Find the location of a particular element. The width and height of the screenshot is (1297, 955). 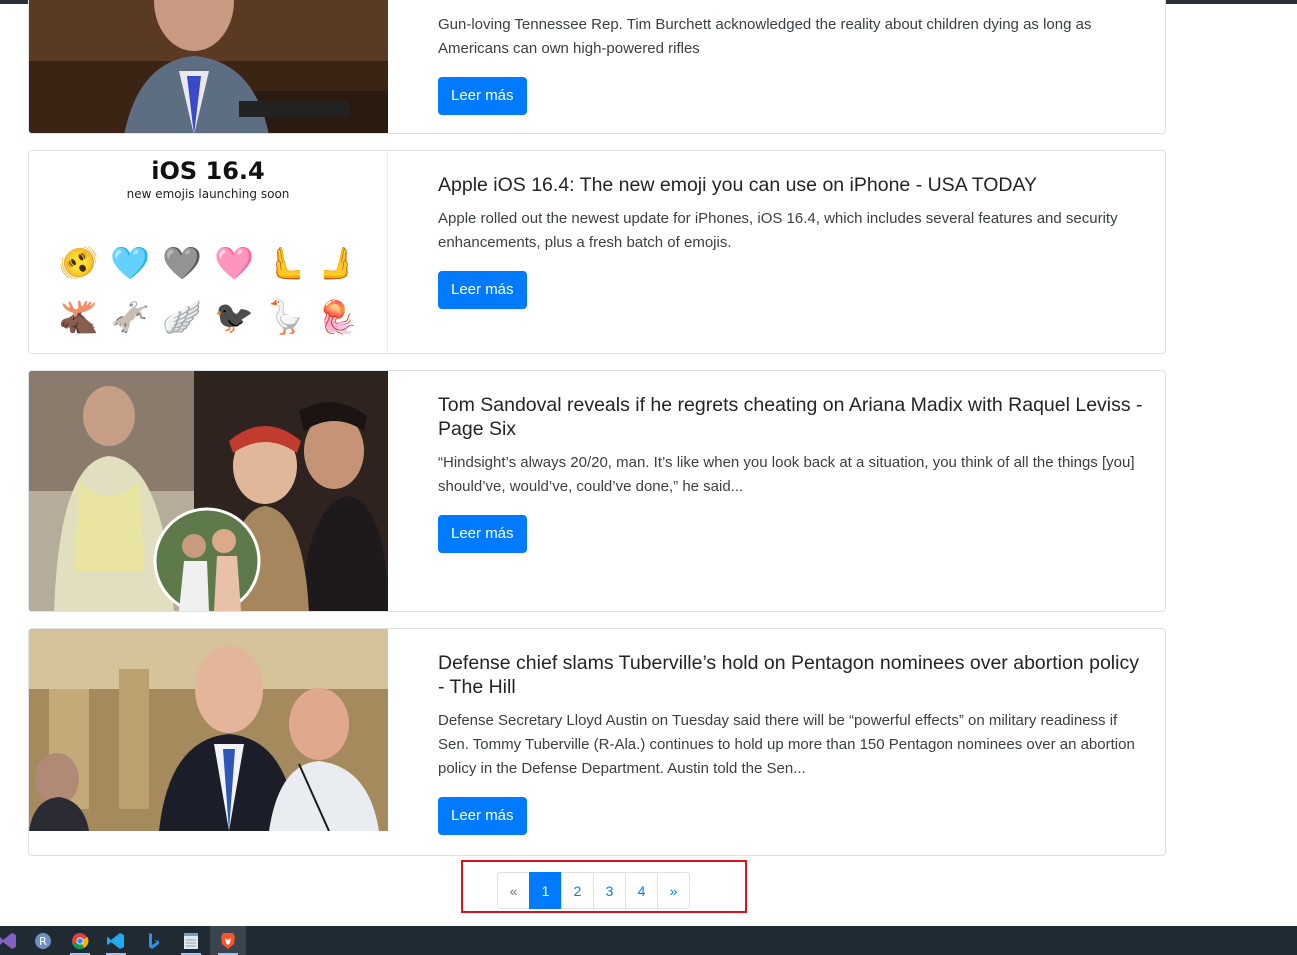

moose-emoji: 🫎 is located at coordinates (78, 317).